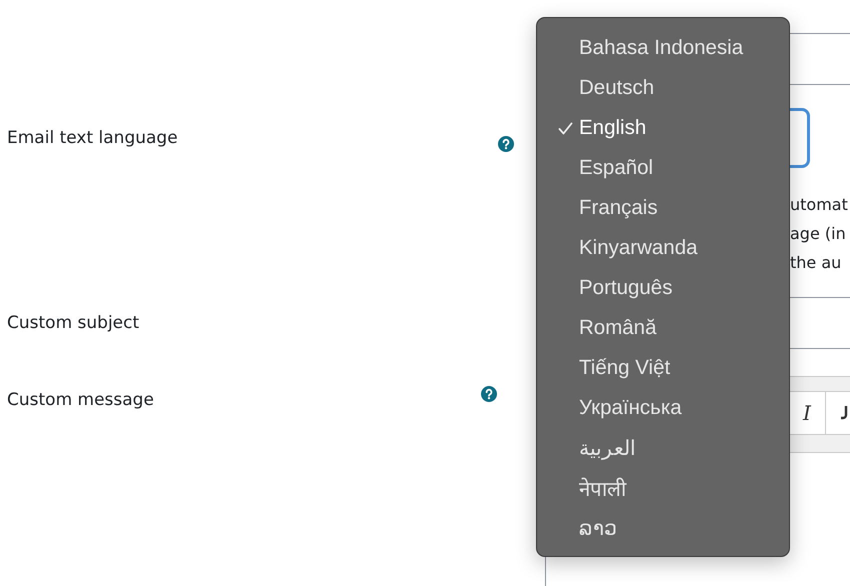 The width and height of the screenshot is (850, 586). What do you see at coordinates (80, 399) in the screenshot?
I see `field-label: Custom message` at bounding box center [80, 399].